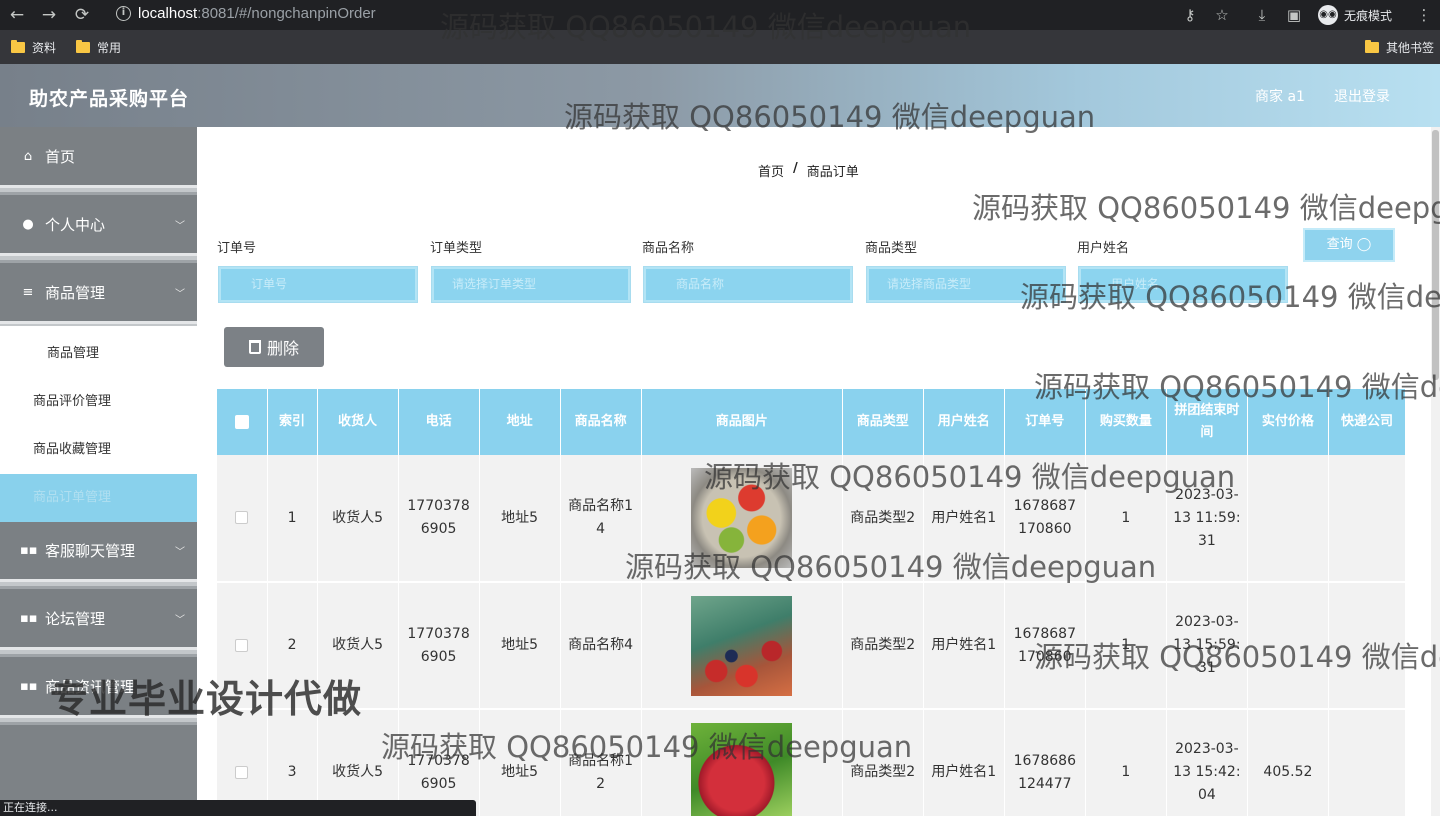  I want to click on cell-order-no: 1678687170860, so click(1045, 646).